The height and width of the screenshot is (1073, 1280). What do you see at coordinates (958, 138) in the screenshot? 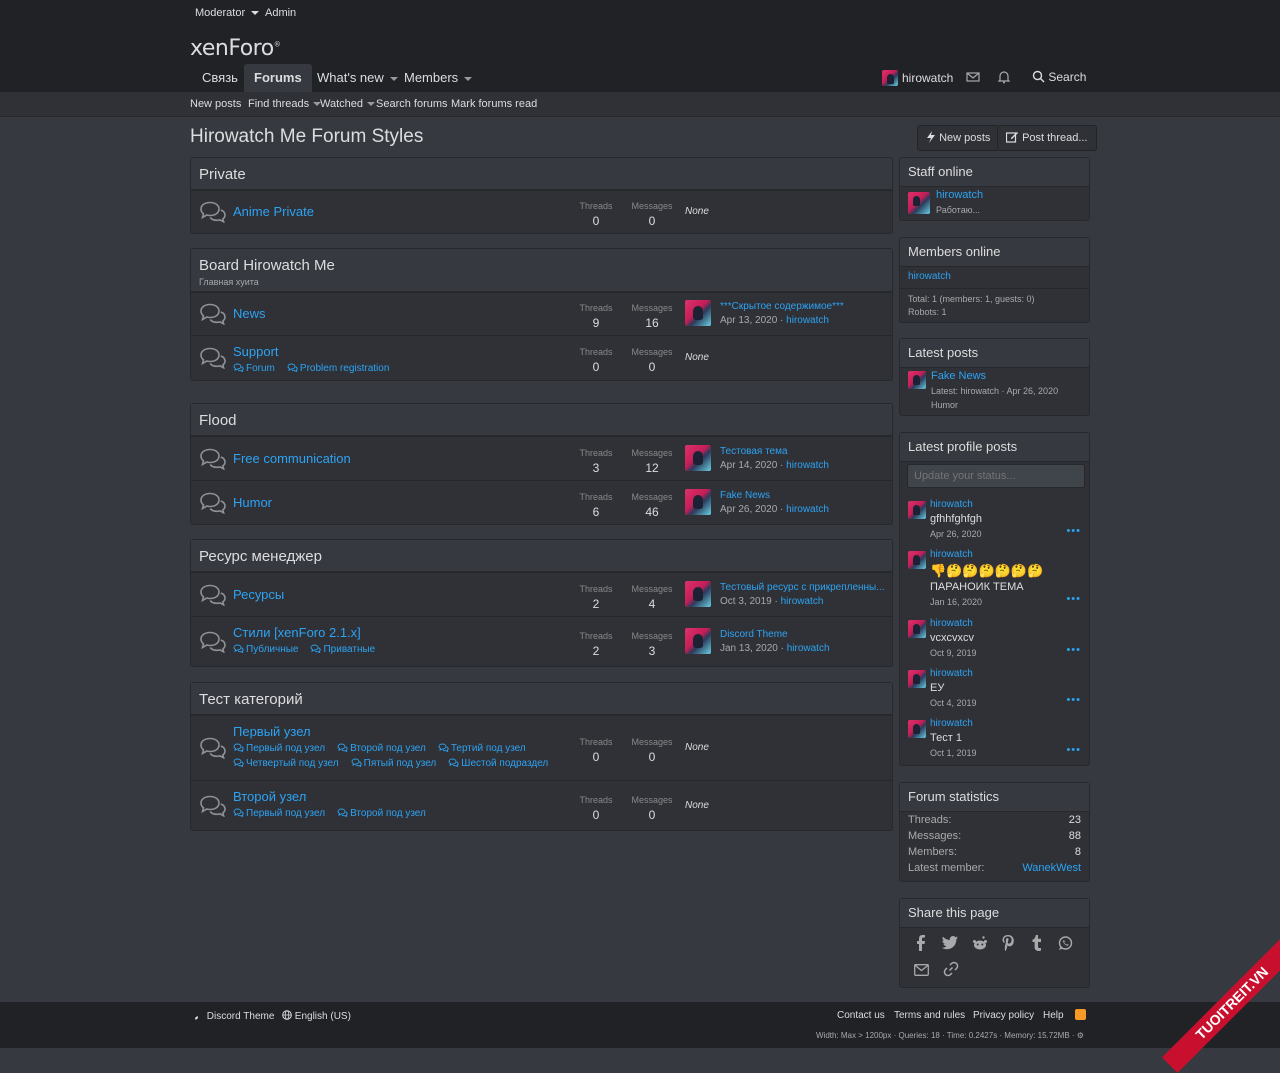
I see `new-posts-button: New posts` at bounding box center [958, 138].